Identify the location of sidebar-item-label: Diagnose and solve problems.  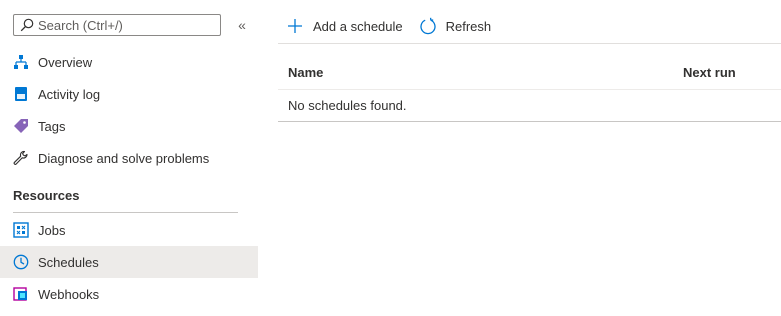
(124, 158).